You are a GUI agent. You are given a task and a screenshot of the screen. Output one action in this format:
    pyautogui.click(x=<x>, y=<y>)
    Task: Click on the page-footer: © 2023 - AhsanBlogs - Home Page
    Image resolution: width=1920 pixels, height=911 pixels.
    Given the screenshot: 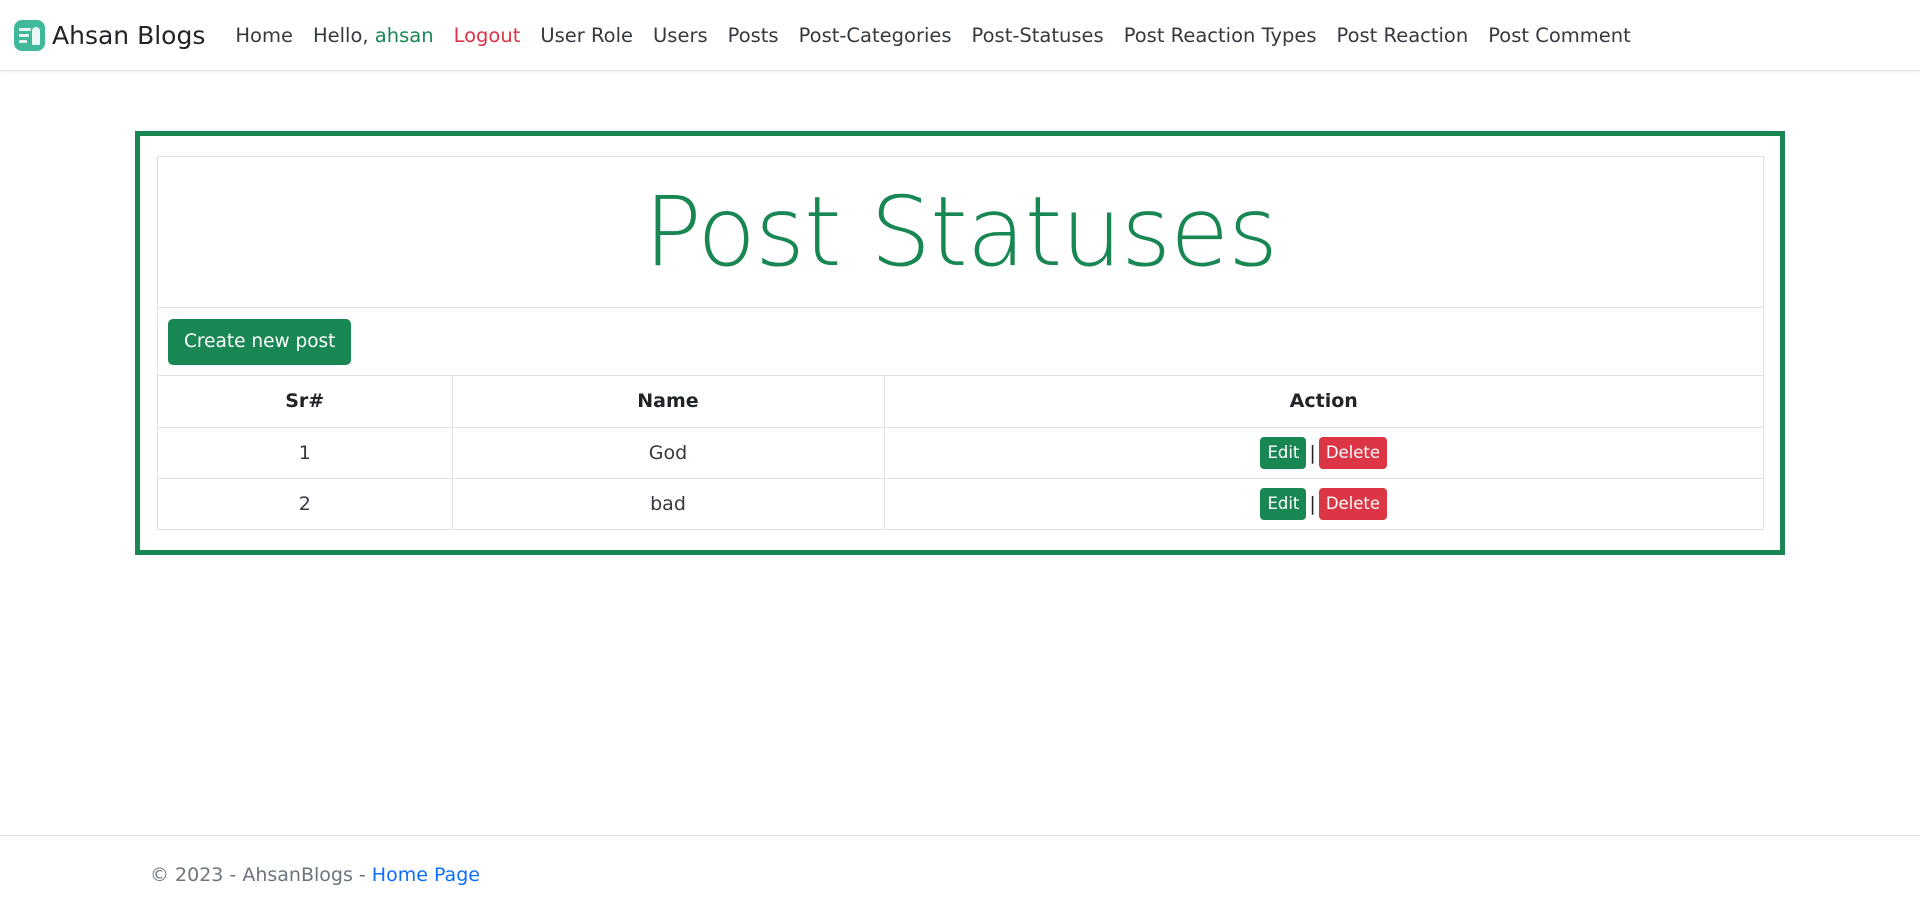 What is the action you would take?
    pyautogui.click(x=960, y=873)
    